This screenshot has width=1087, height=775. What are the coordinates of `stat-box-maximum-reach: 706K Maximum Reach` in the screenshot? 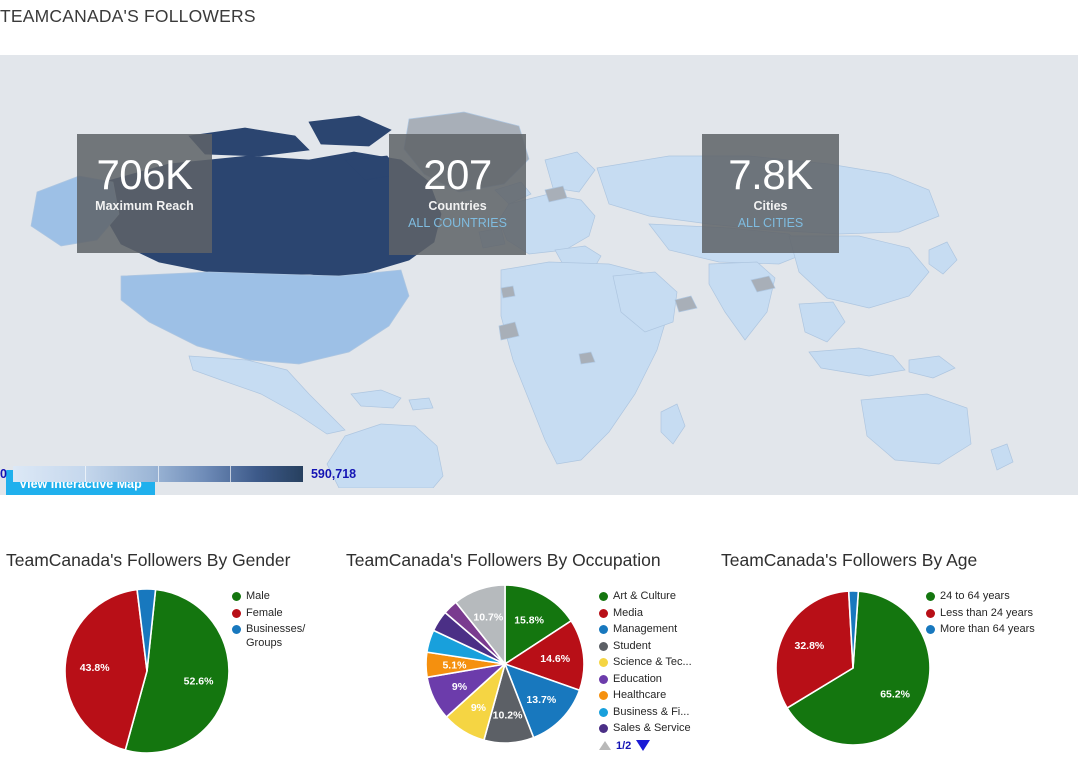 It's located at (144, 193).